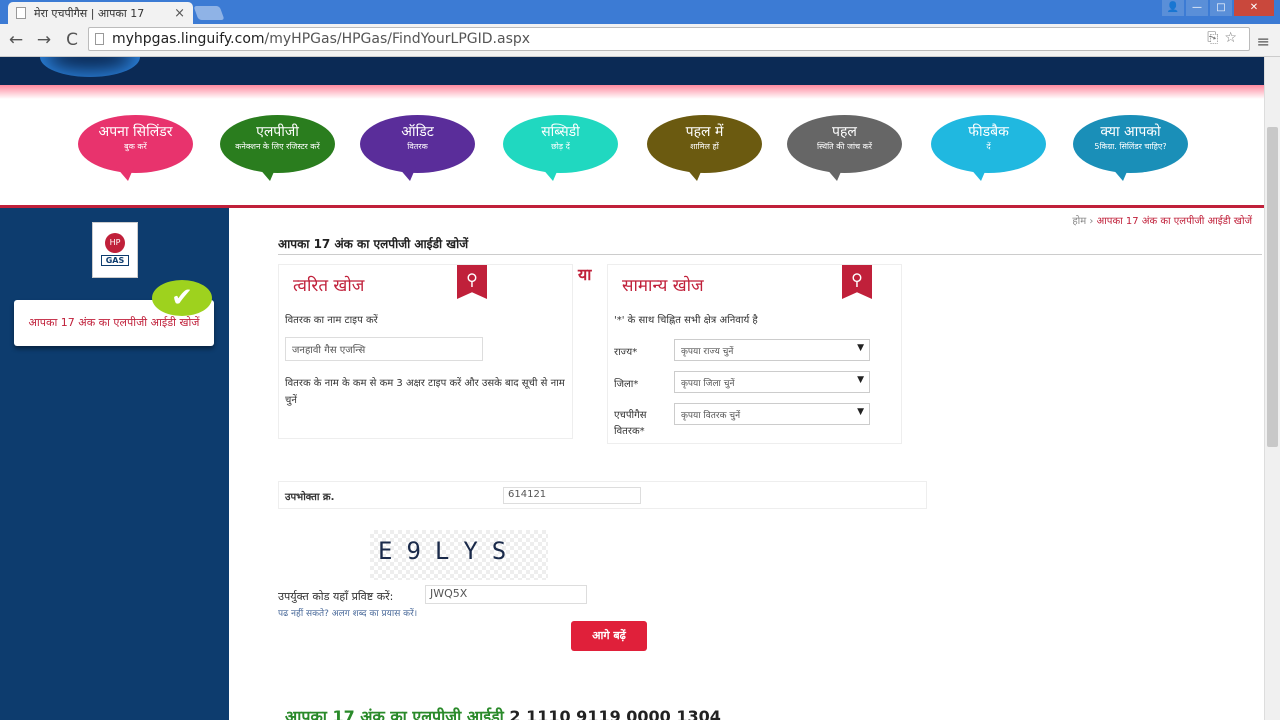  I want to click on nav-bubble-subtitle: बुक करें, so click(135, 146).